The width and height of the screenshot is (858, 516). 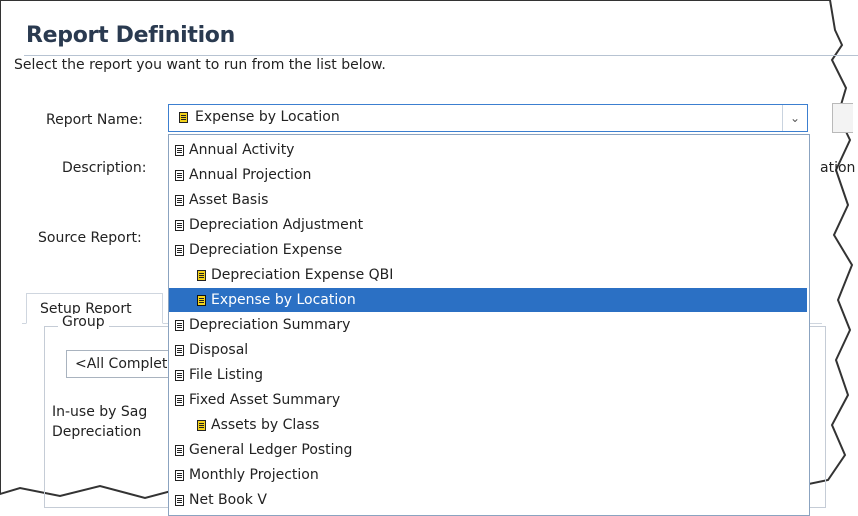 I want to click on report-list-item-label: Fixed Asset Summary, so click(x=265, y=400).